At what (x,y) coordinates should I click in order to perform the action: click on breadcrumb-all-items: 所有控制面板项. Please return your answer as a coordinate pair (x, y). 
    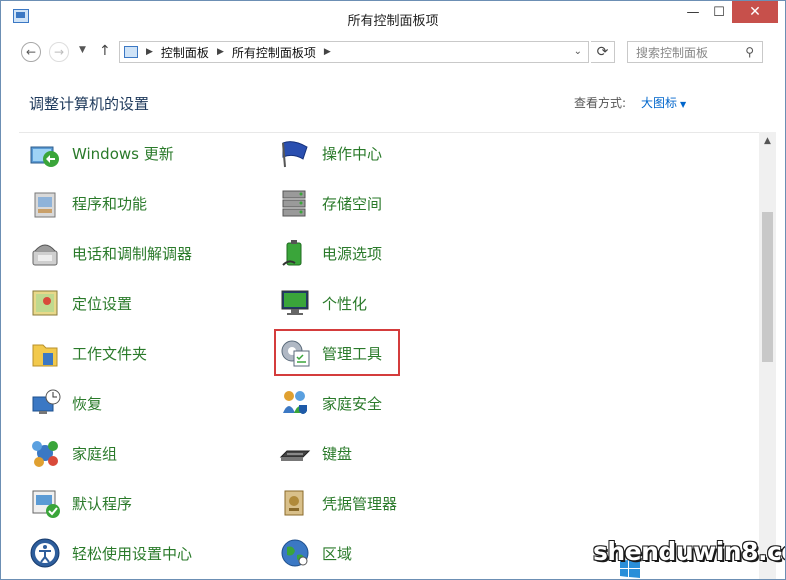
    Looking at the image, I should click on (274, 52).